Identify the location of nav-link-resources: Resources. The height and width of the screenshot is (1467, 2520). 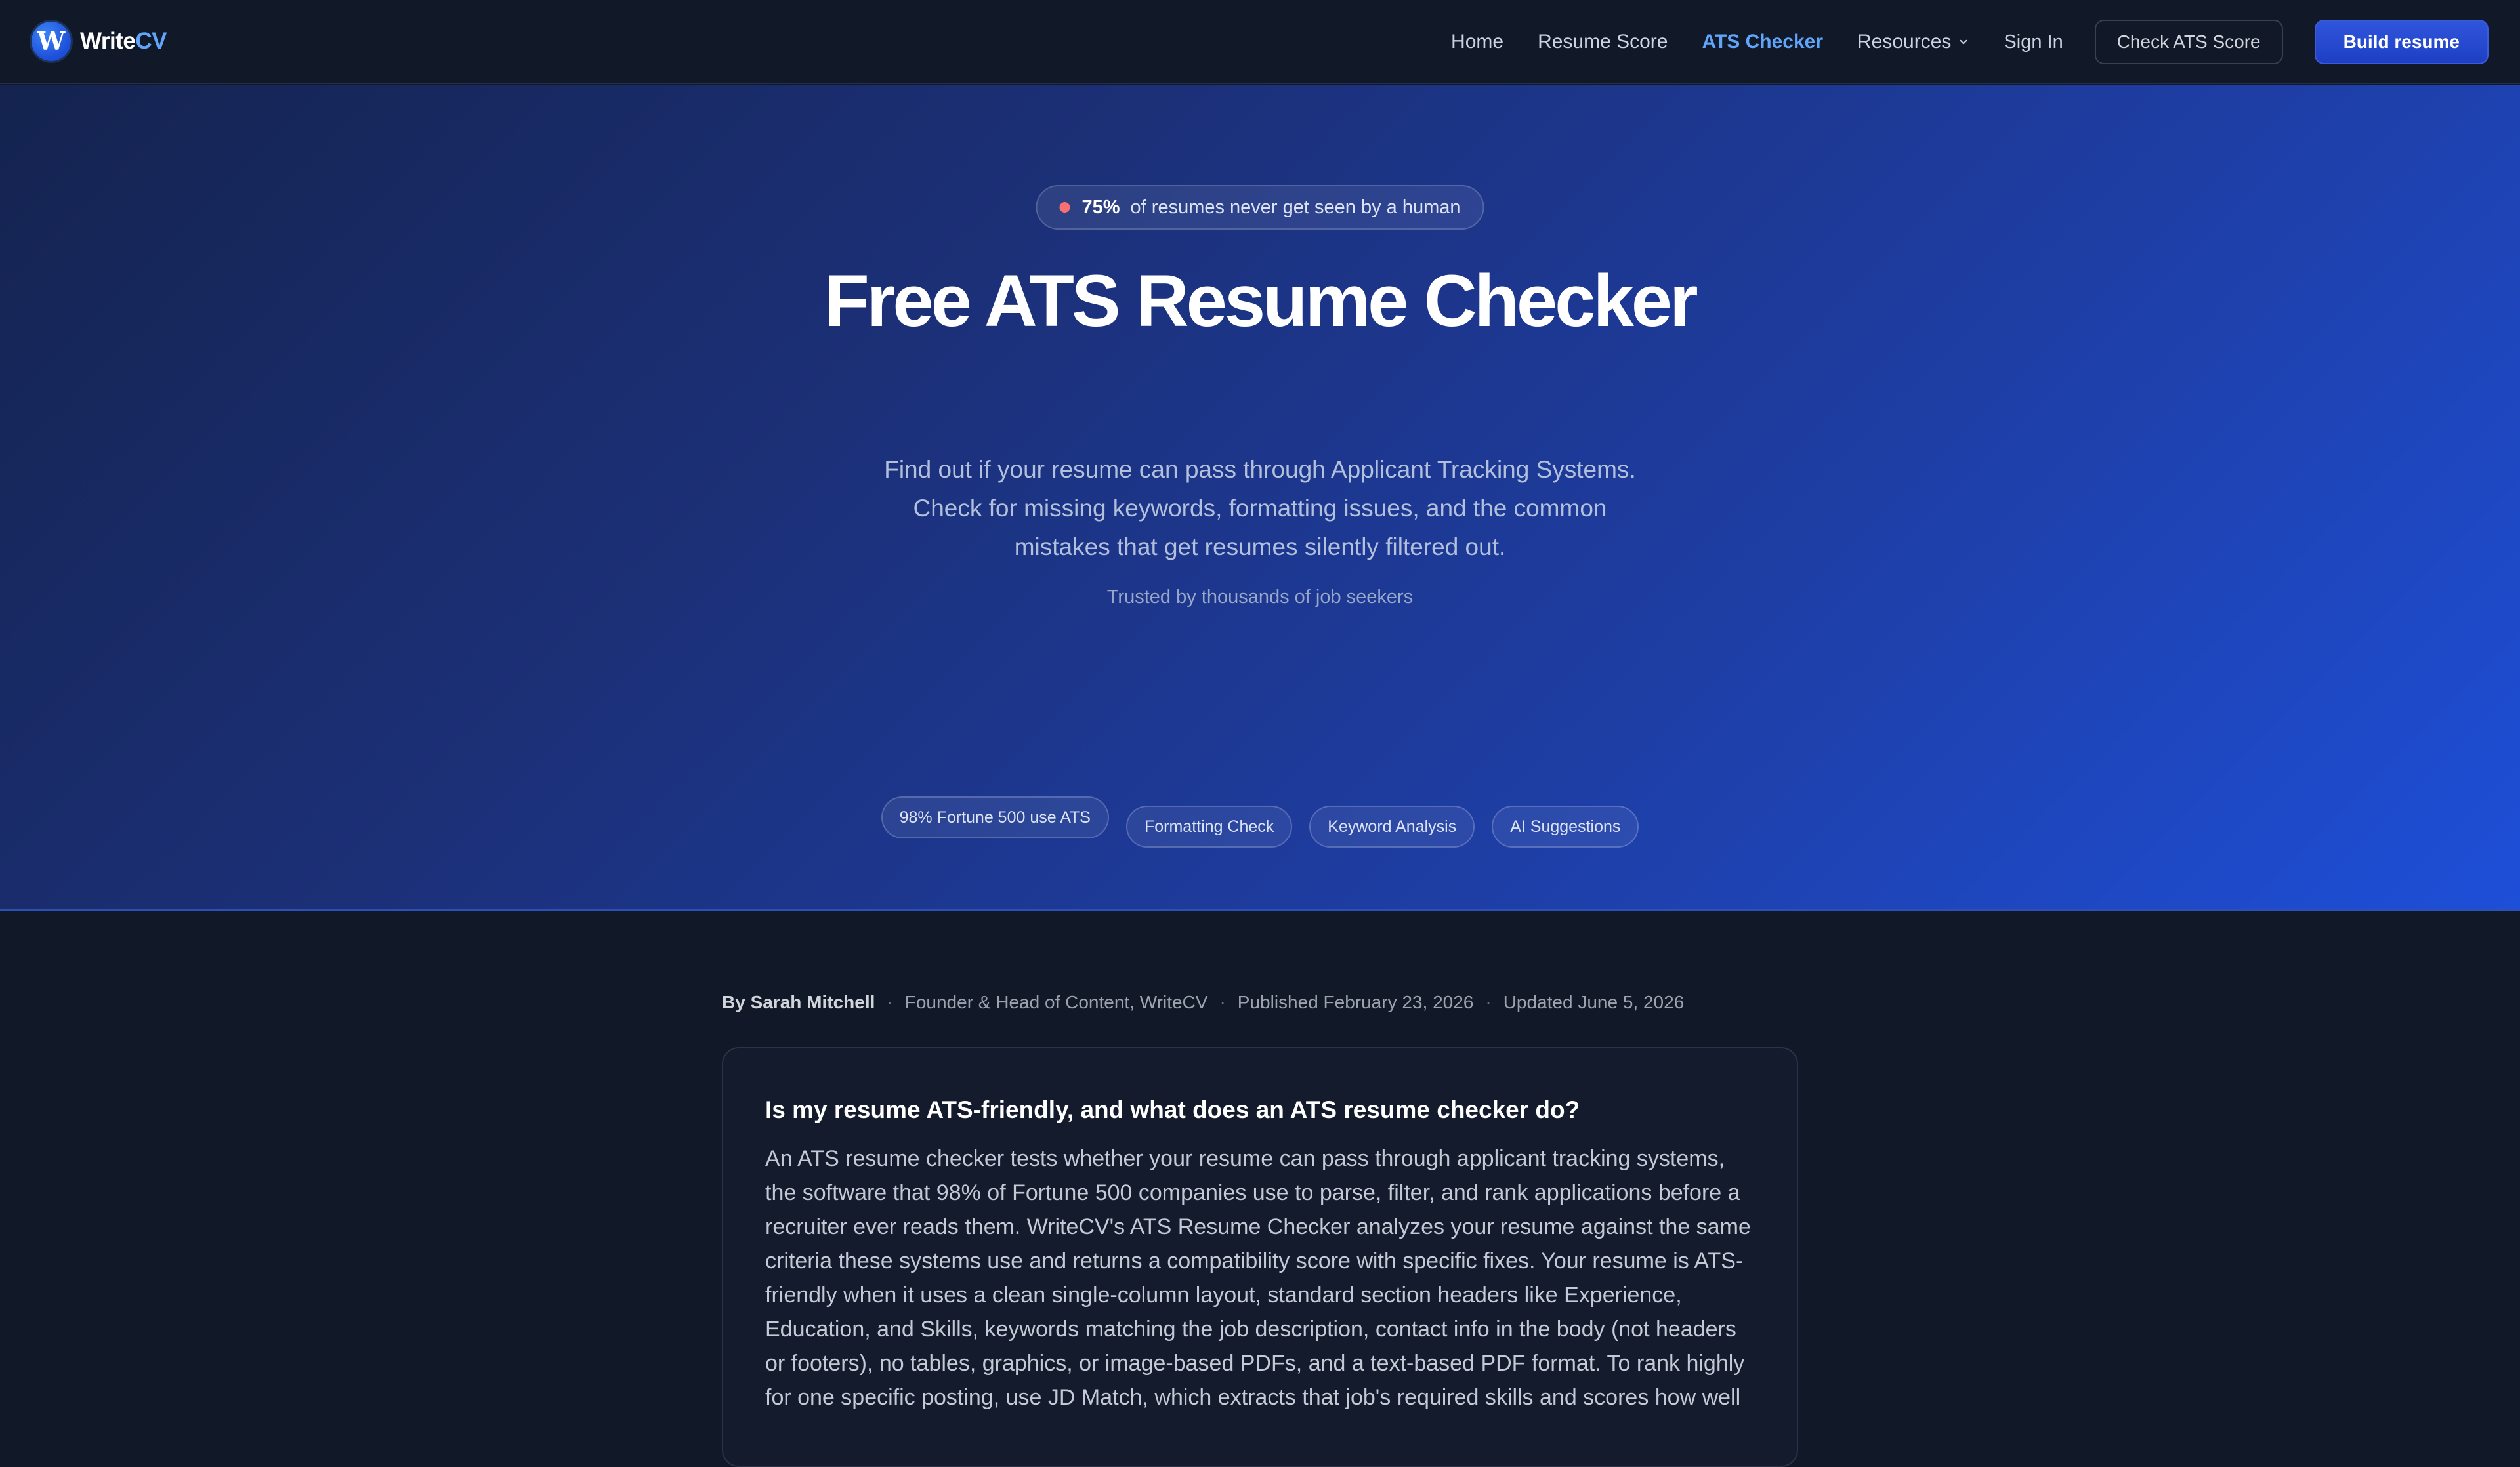
(1913, 42).